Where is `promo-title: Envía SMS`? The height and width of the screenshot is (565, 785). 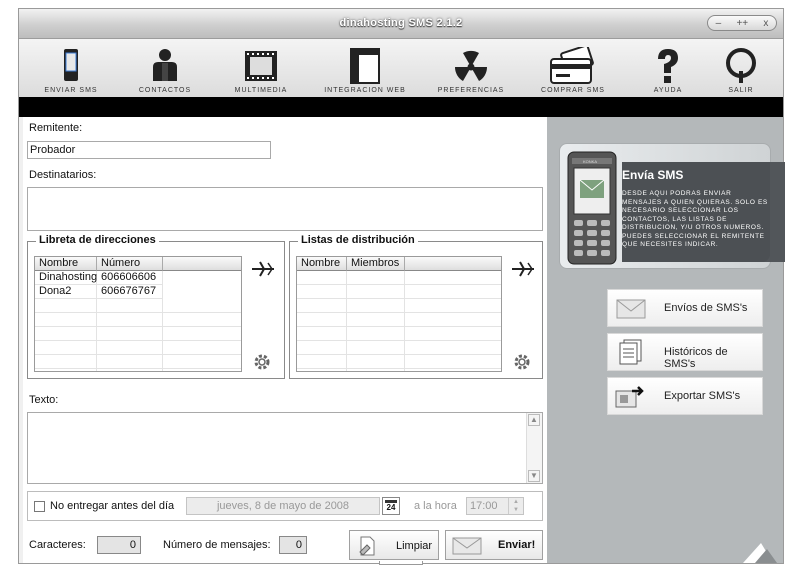 promo-title: Envía SMS is located at coordinates (653, 175).